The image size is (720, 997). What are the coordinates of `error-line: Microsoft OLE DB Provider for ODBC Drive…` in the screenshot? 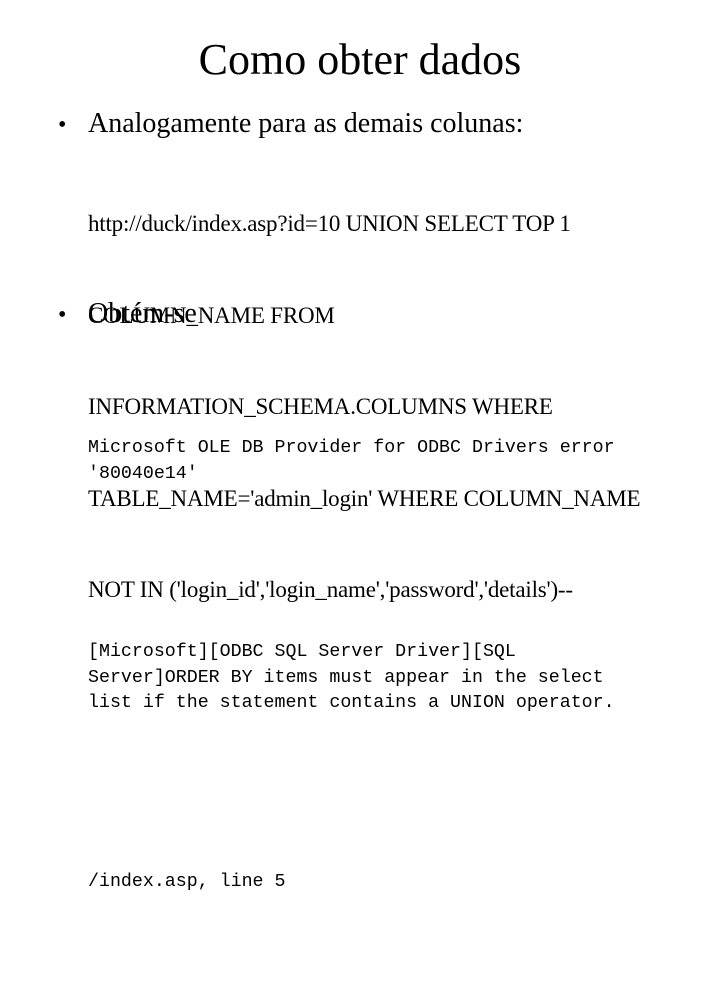 It's located at (351, 448).